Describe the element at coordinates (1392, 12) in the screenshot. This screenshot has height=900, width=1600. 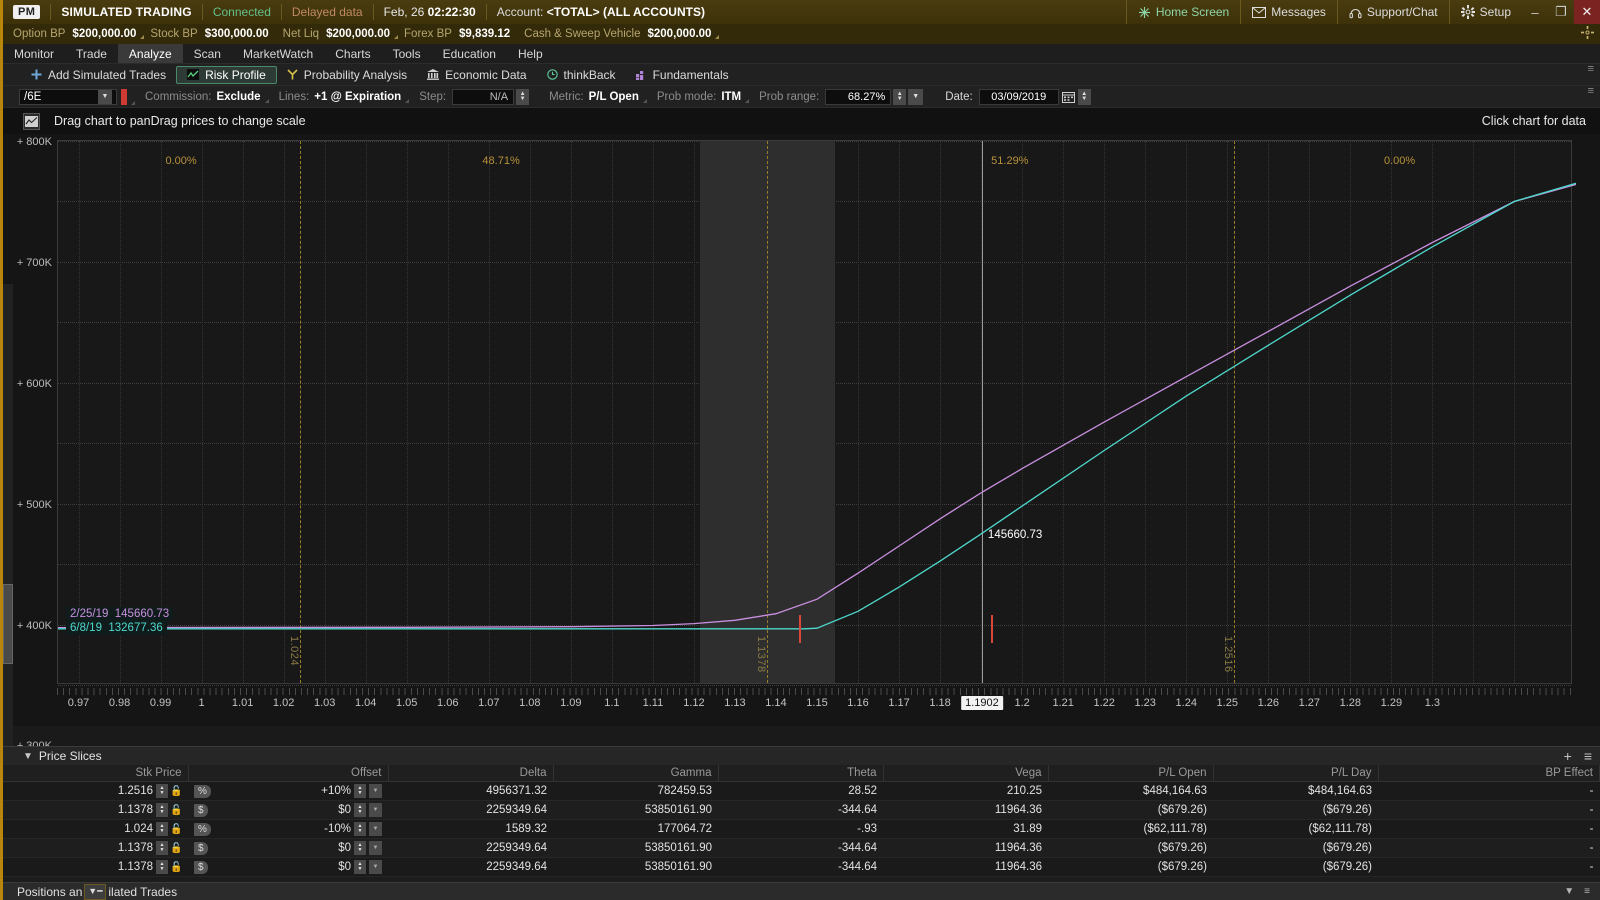
I see `support-chat-button: Support/Chat` at that location.